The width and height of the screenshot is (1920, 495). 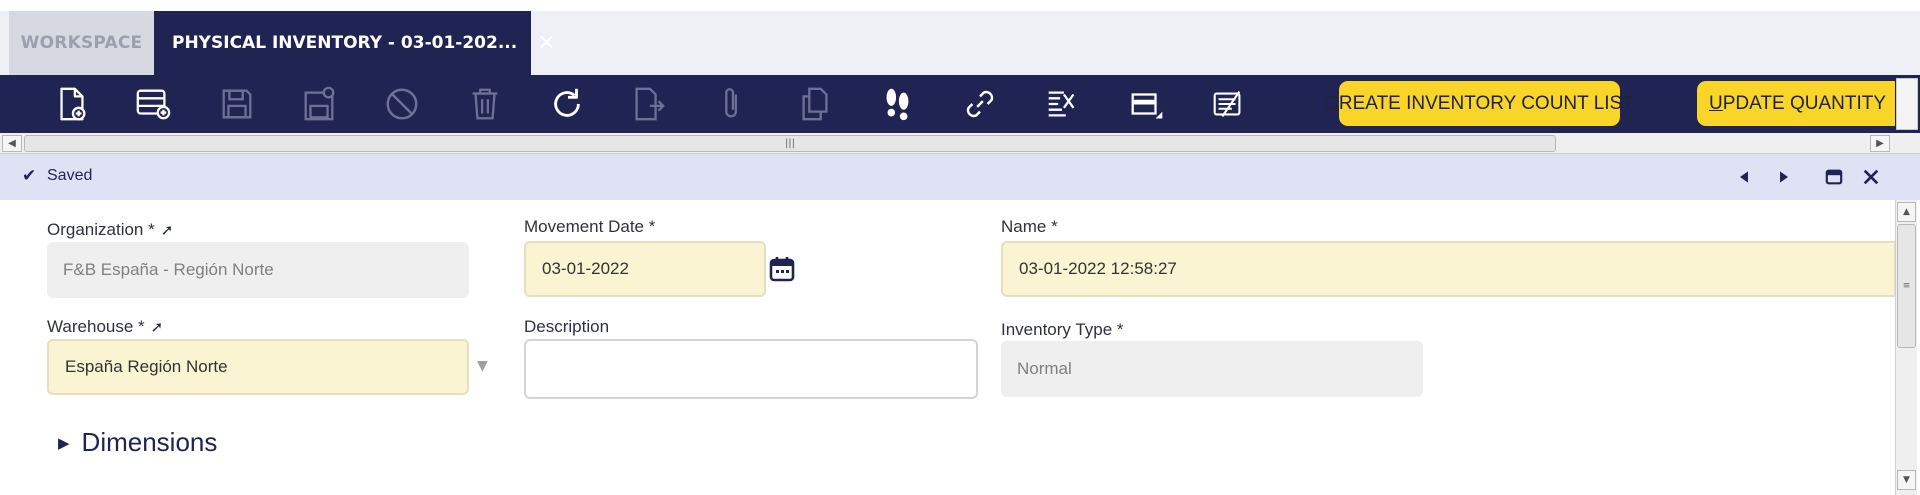 I want to click on scroll-down-icon: ▼, so click(x=1906, y=480).